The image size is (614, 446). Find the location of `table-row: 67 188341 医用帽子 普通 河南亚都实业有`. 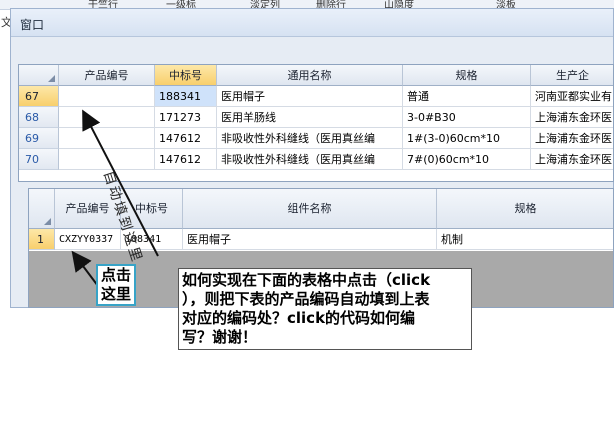

table-row: 67 188341 医用帽子 普通 河南亚都实业有 is located at coordinates (316, 96).